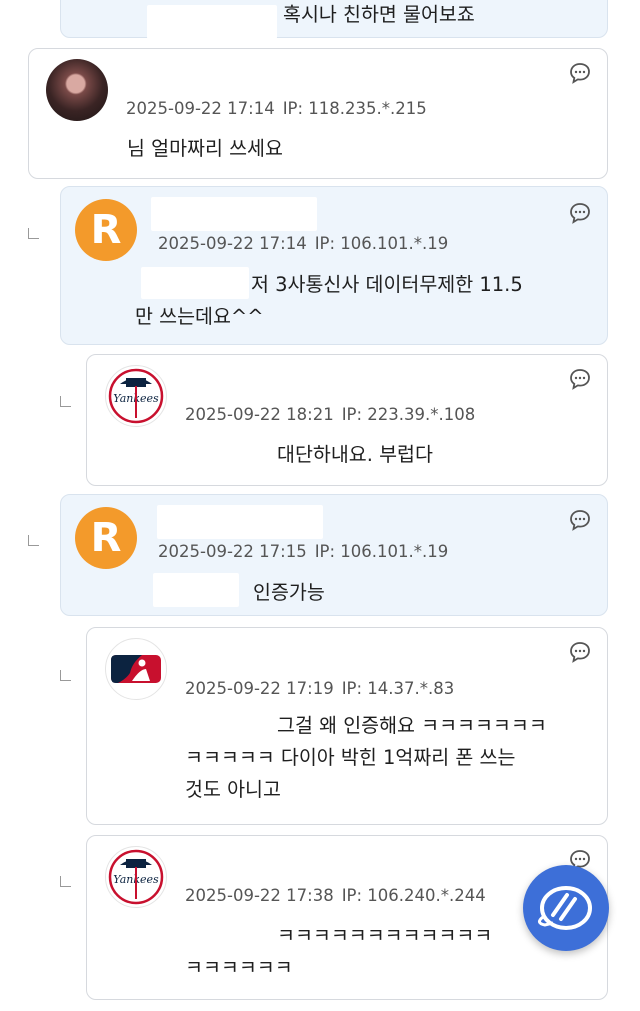 The width and height of the screenshot is (640, 1011). Describe the element at coordinates (413, 895) in the screenshot. I see `comment-ip: IP: 106.240.*.244` at that location.